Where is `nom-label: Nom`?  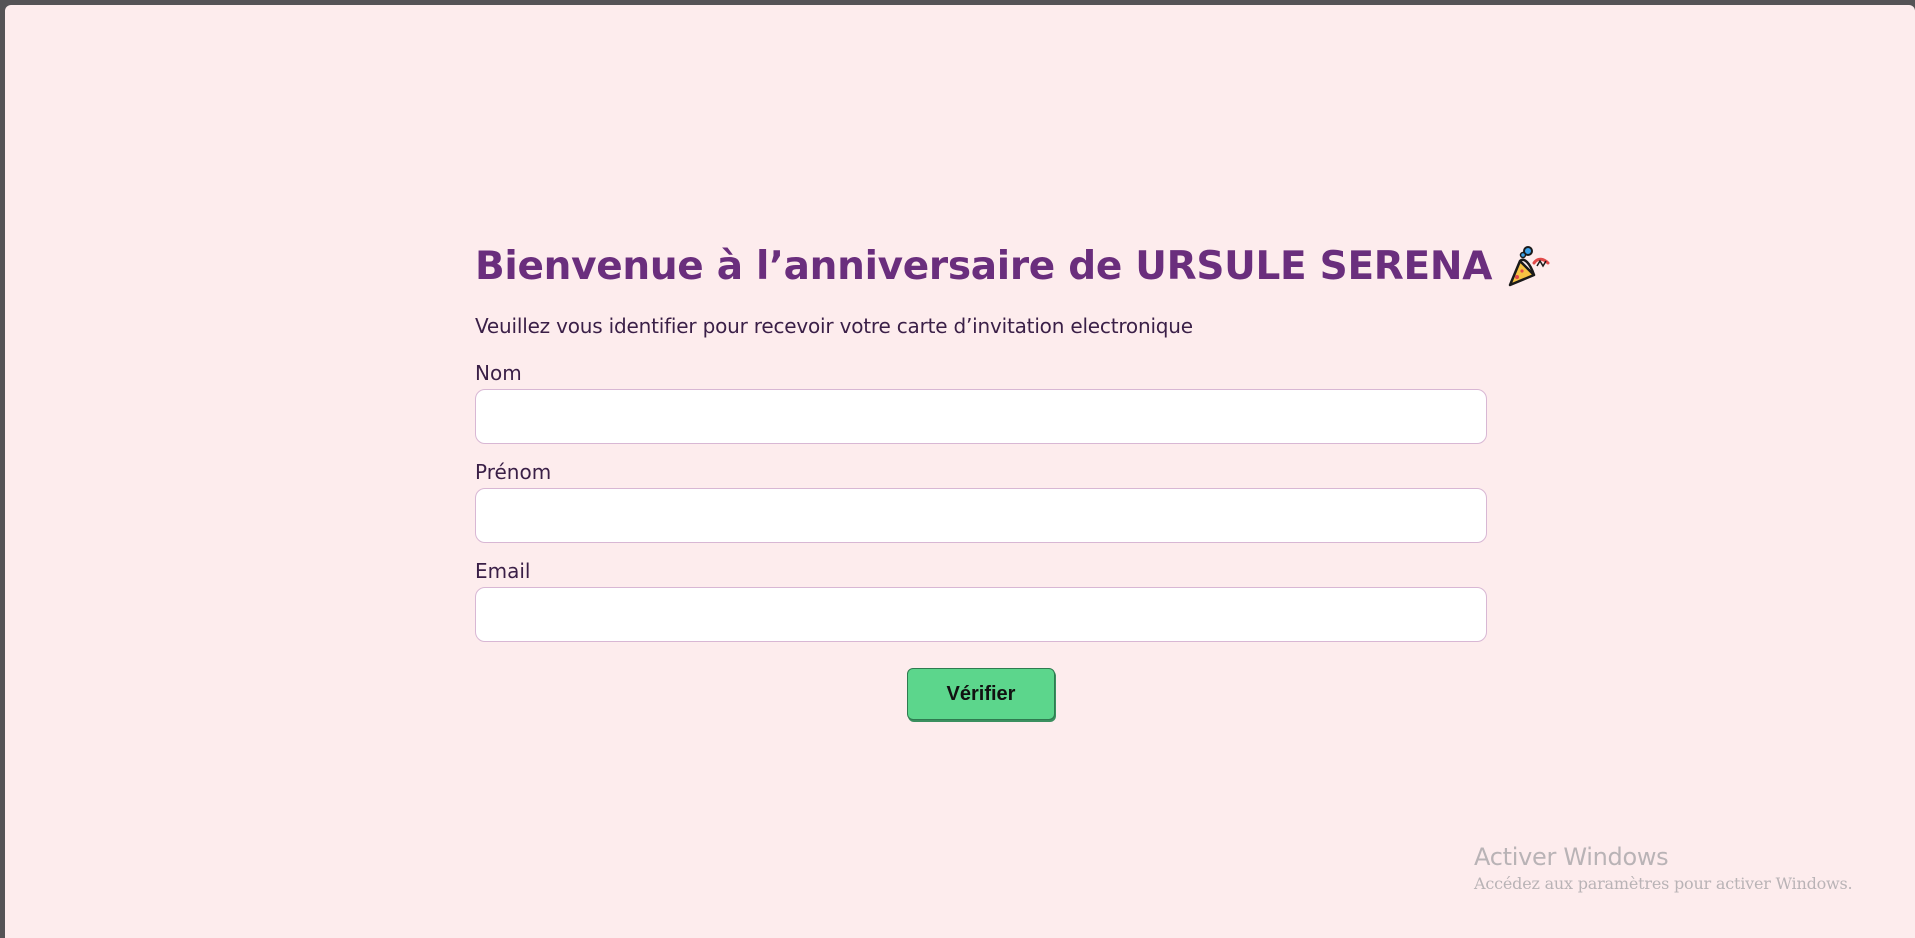 nom-label: Nom is located at coordinates (498, 373).